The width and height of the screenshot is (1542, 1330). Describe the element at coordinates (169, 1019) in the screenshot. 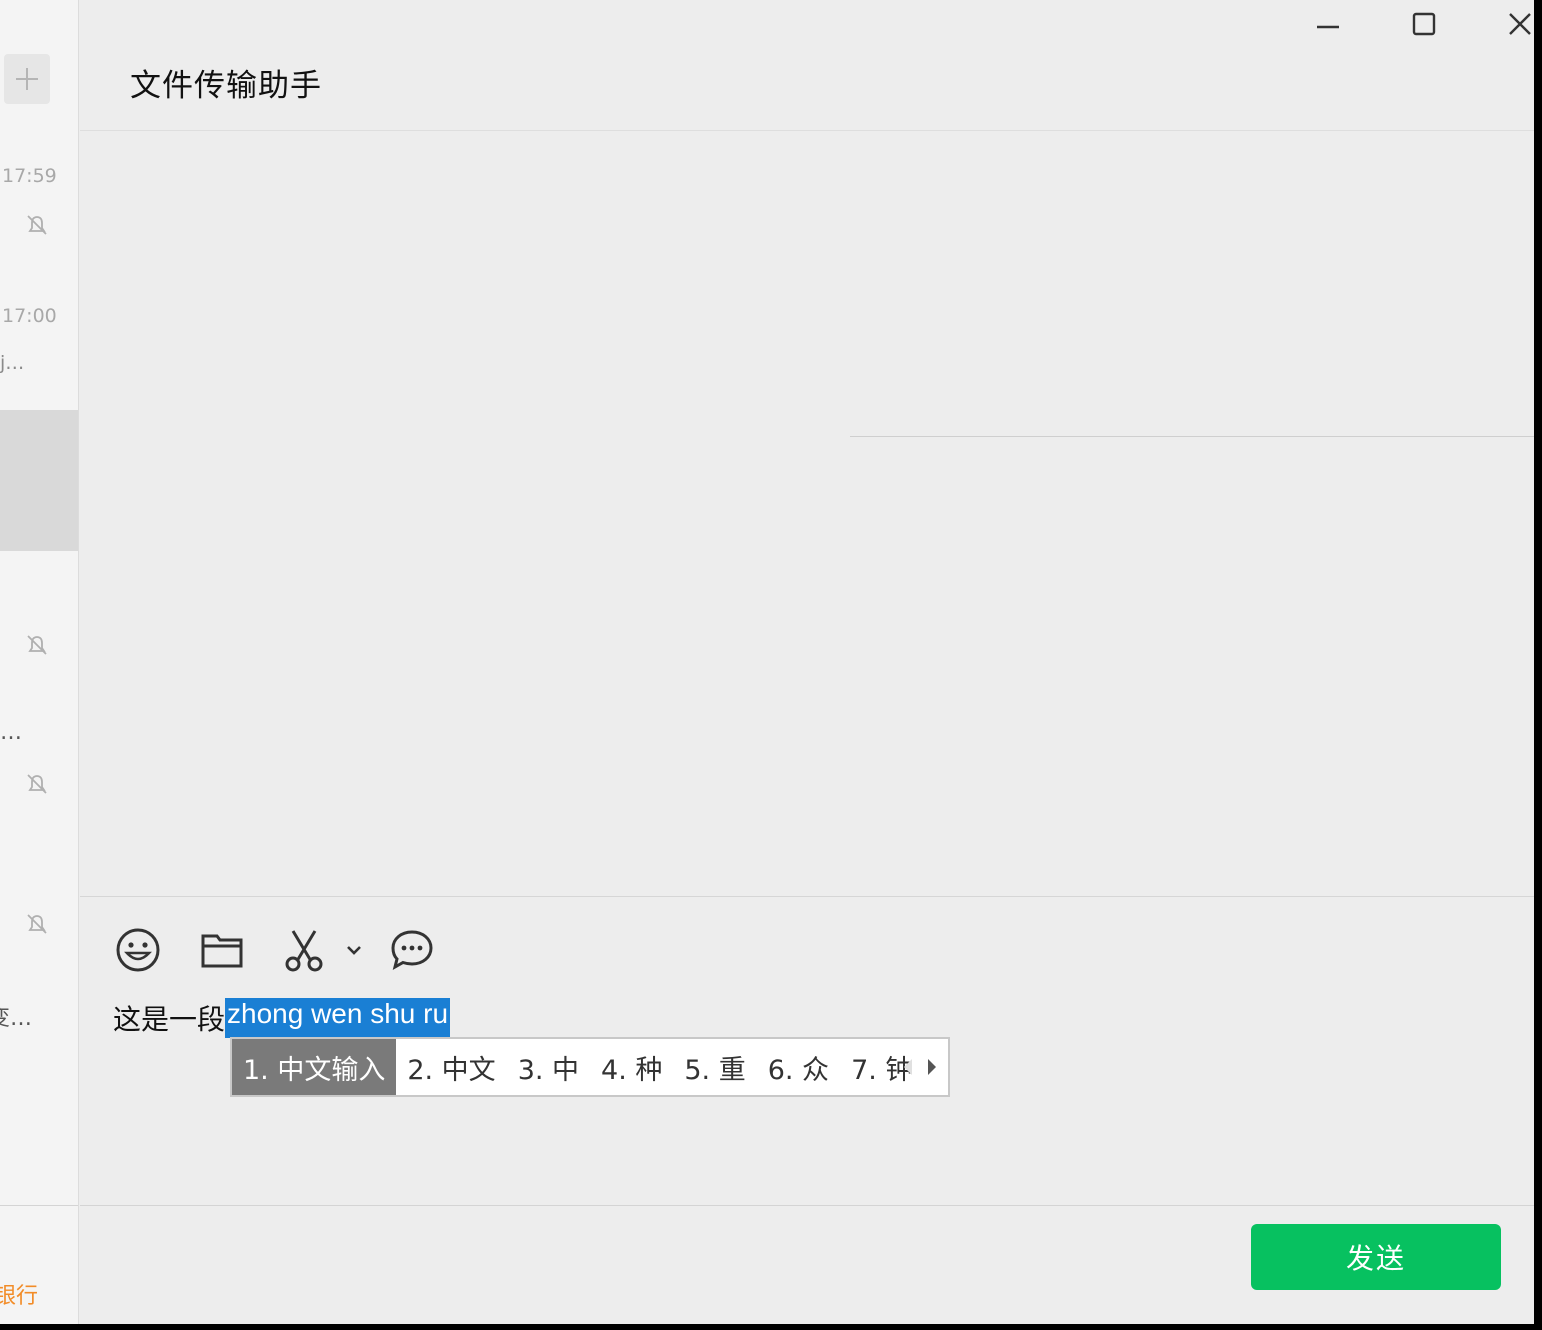

I see `committed-text: 这是一段` at that location.